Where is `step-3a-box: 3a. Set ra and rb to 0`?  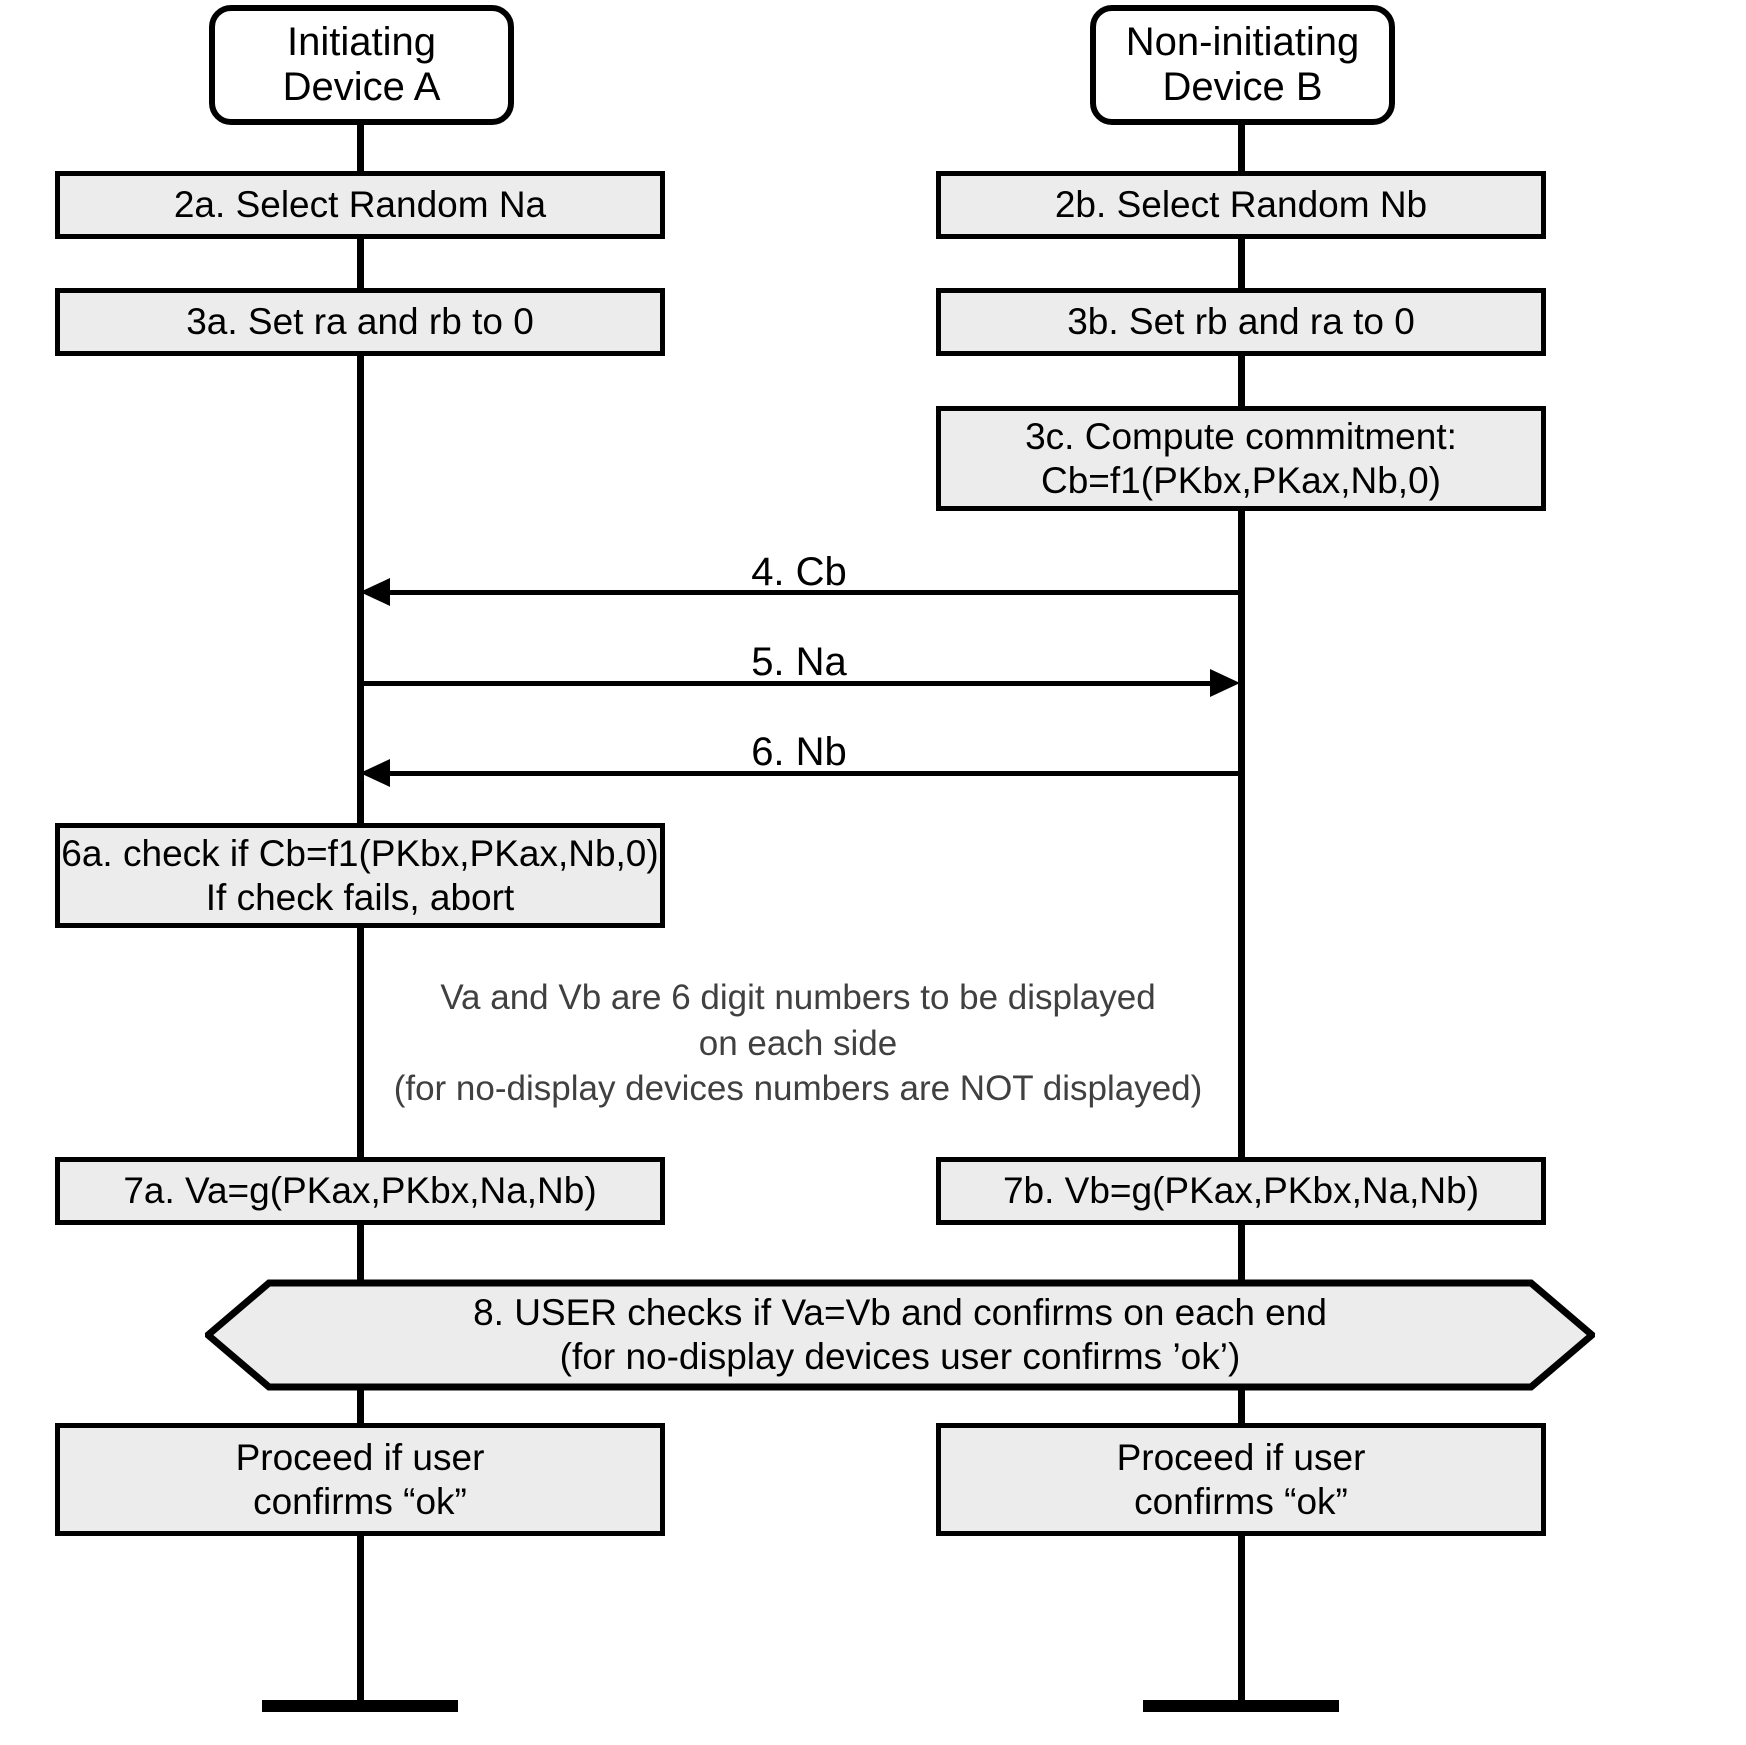
step-3a-box: 3a. Set ra and rb to 0 is located at coordinates (360, 322).